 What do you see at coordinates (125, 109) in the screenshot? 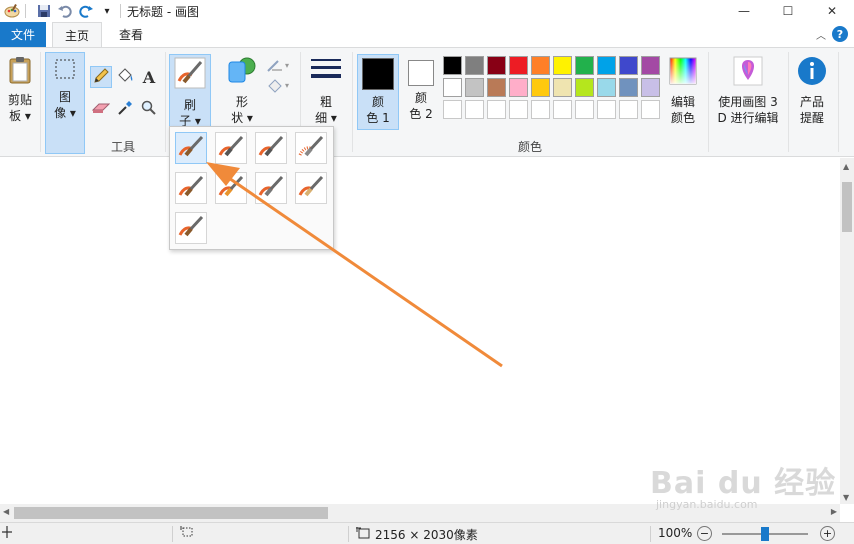
I see `color-picker-tool` at bounding box center [125, 109].